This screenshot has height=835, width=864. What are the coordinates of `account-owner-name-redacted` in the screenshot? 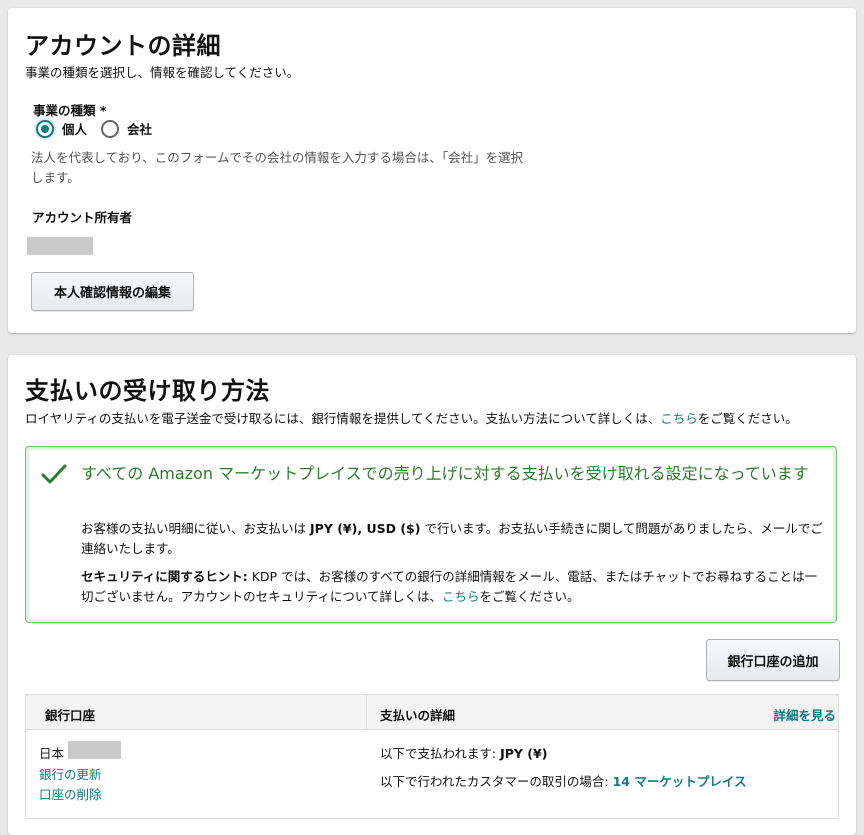 It's located at (60, 246).